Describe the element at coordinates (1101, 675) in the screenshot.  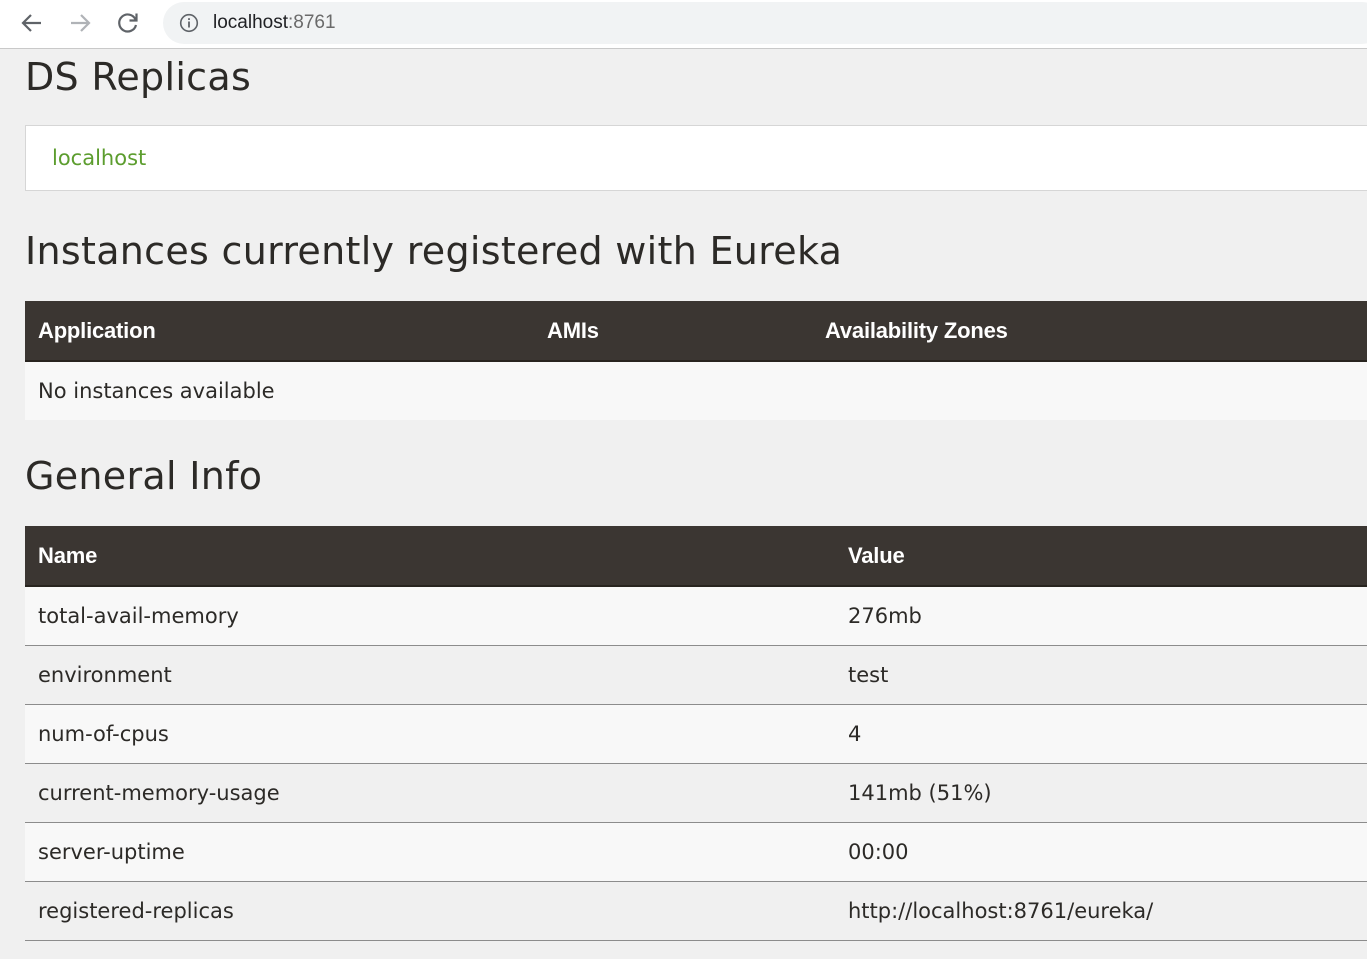
I see `info-value-cell: test` at that location.